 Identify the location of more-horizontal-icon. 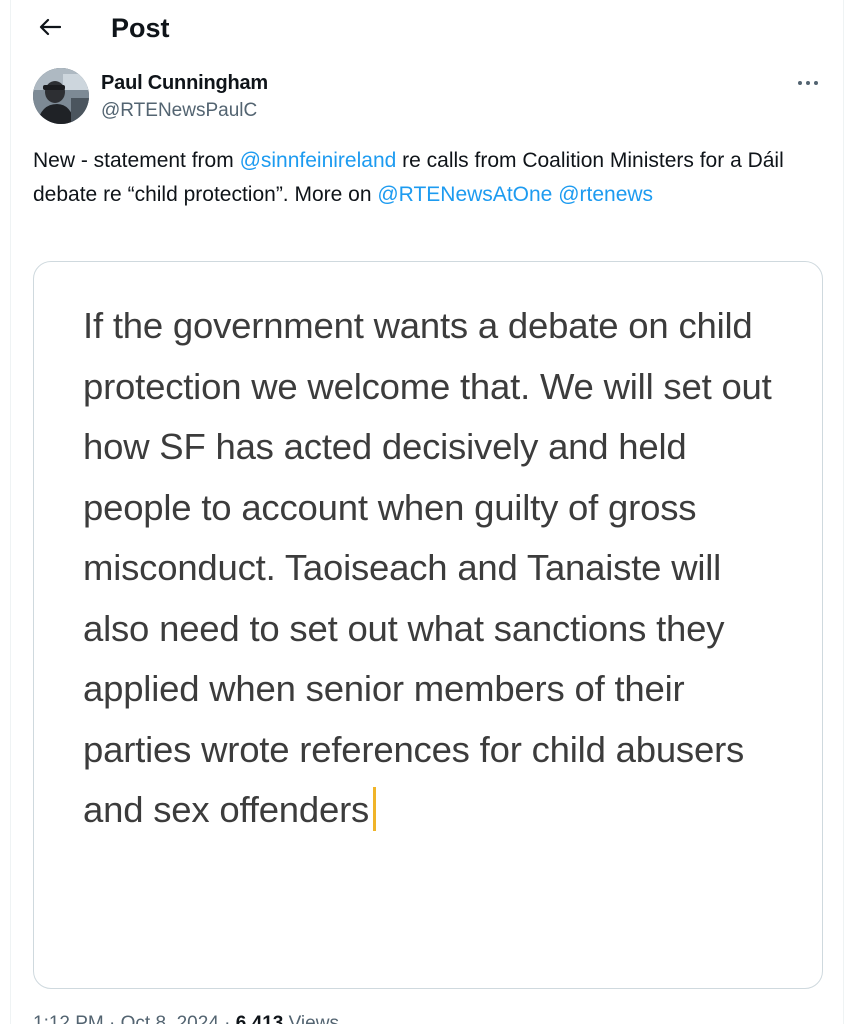
(808, 83).